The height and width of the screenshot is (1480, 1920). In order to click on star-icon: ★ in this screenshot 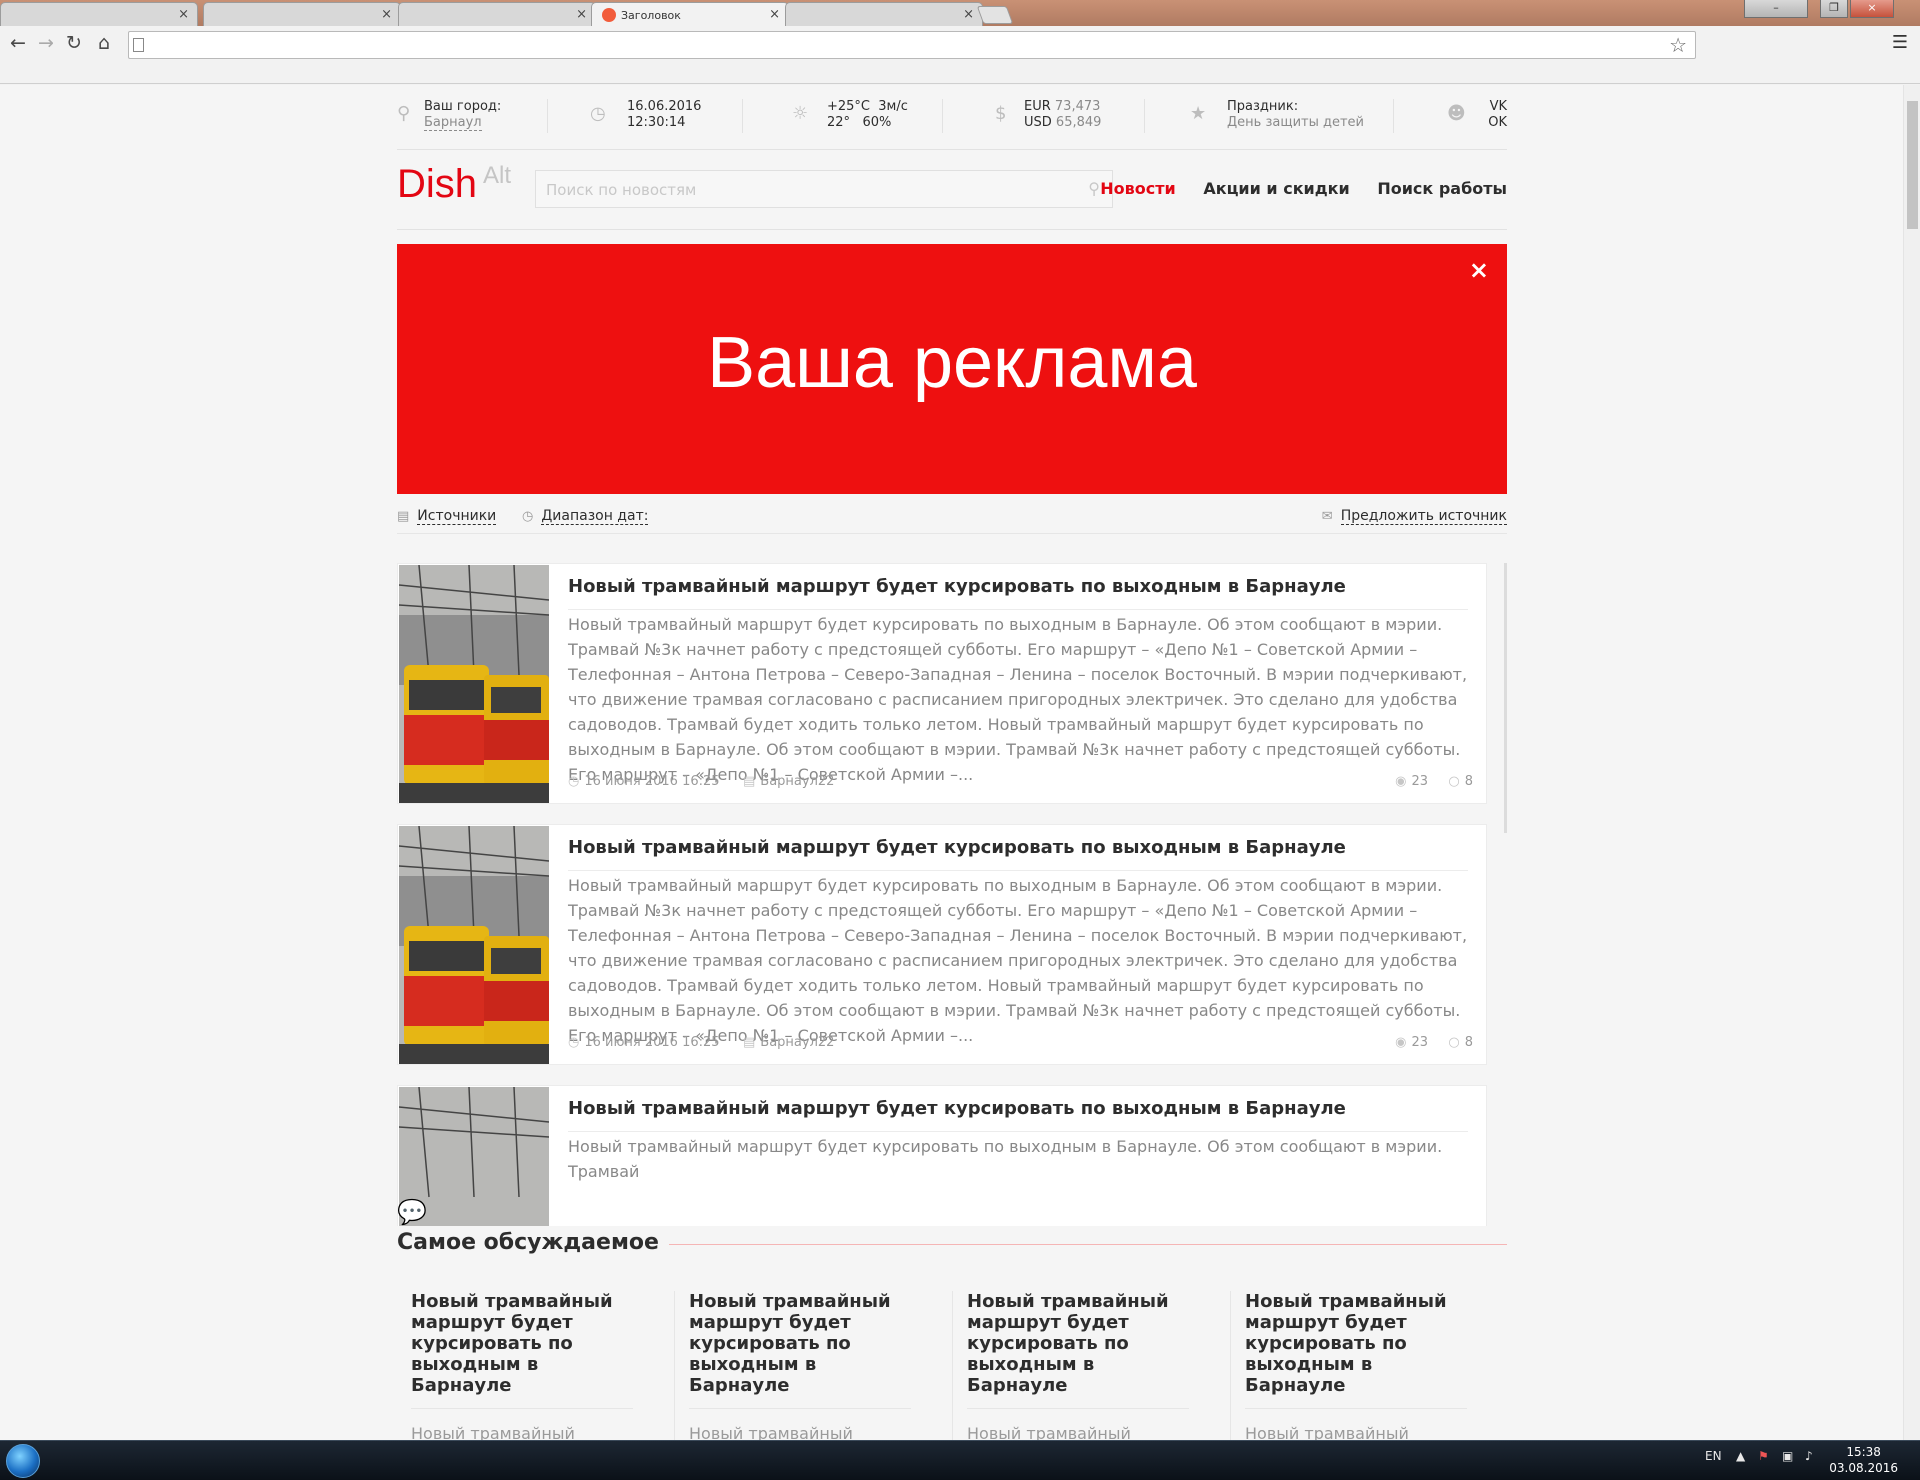, I will do `click(1198, 113)`.